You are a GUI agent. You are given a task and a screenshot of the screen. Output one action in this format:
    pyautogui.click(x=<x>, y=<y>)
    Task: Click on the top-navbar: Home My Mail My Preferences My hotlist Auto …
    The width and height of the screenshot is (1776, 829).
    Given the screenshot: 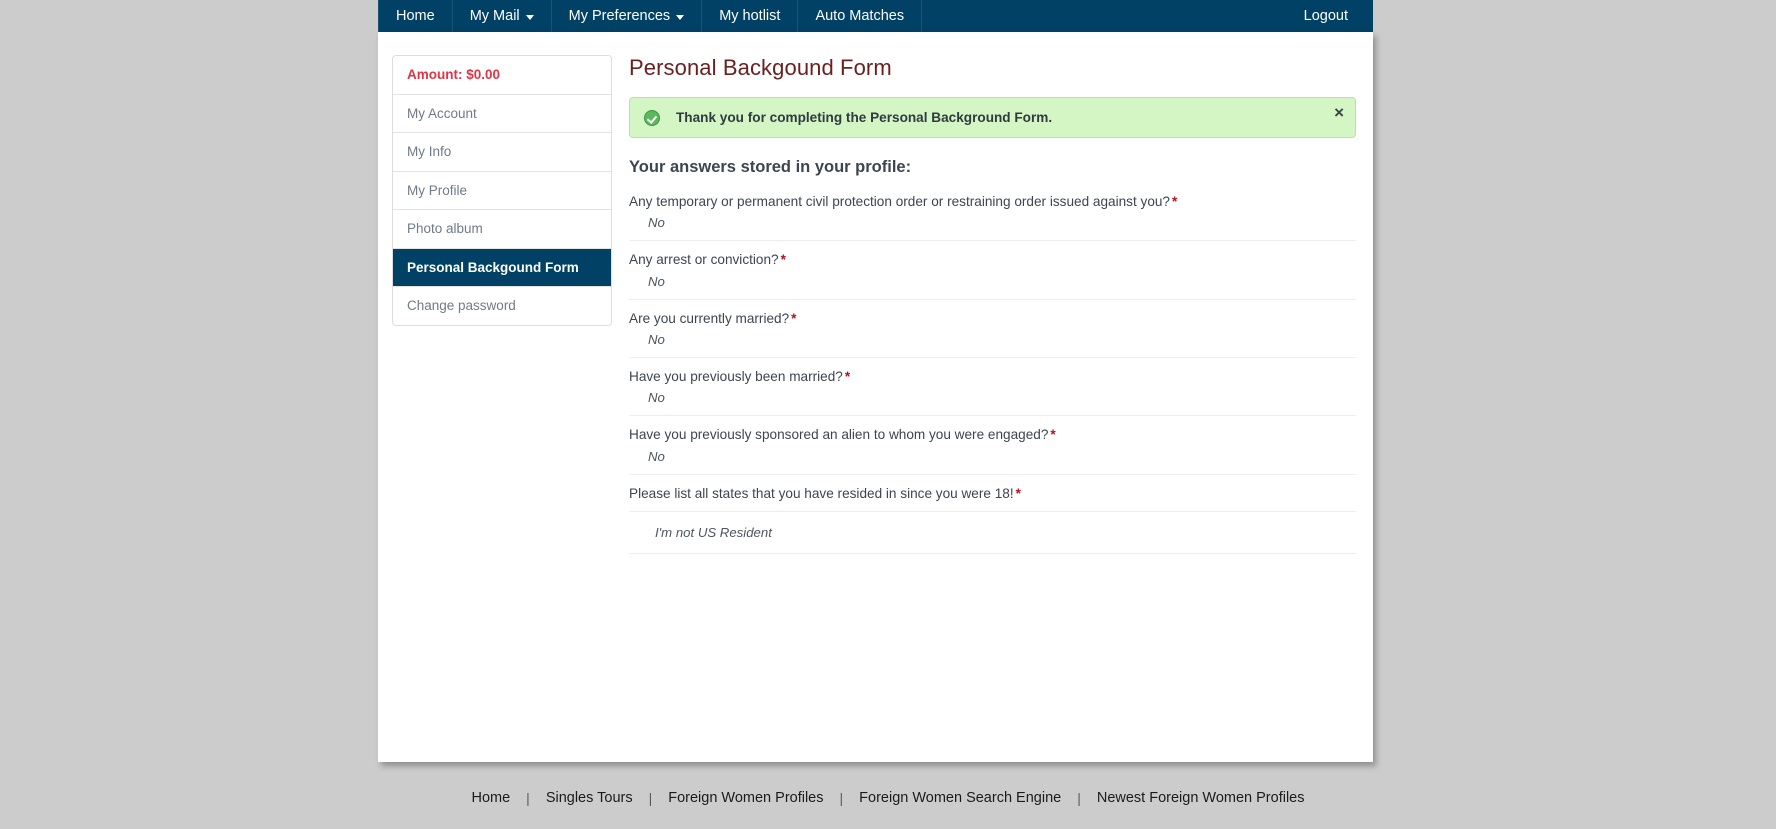 What is the action you would take?
    pyautogui.click(x=875, y=16)
    